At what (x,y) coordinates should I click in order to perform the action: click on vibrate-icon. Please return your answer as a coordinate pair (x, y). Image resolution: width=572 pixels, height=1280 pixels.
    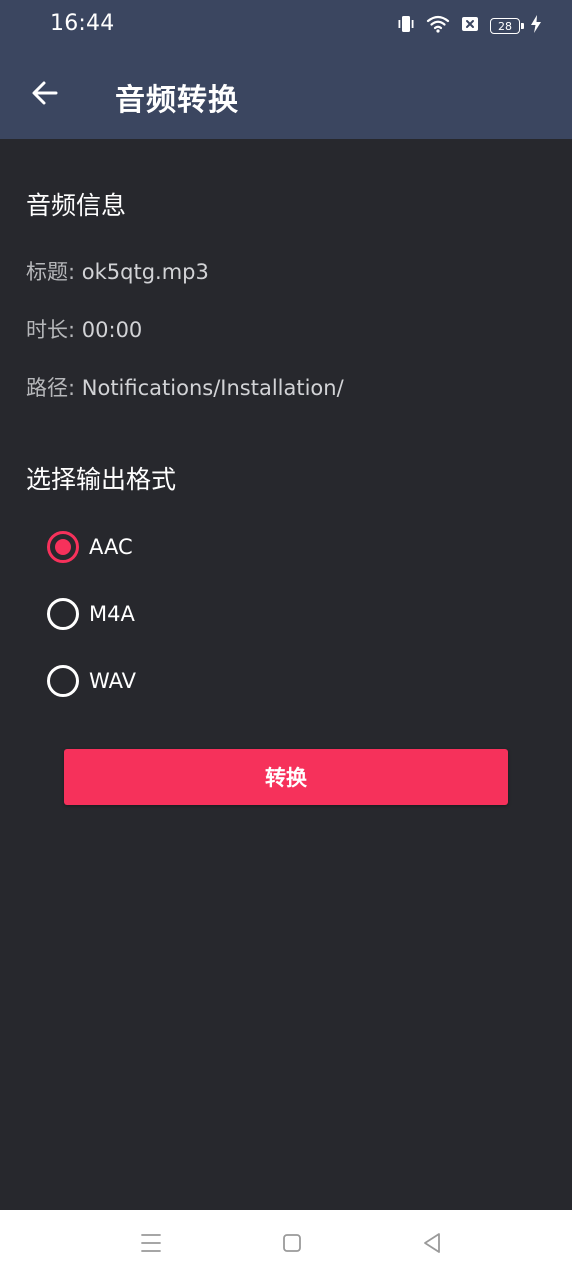
    Looking at the image, I should click on (406, 26).